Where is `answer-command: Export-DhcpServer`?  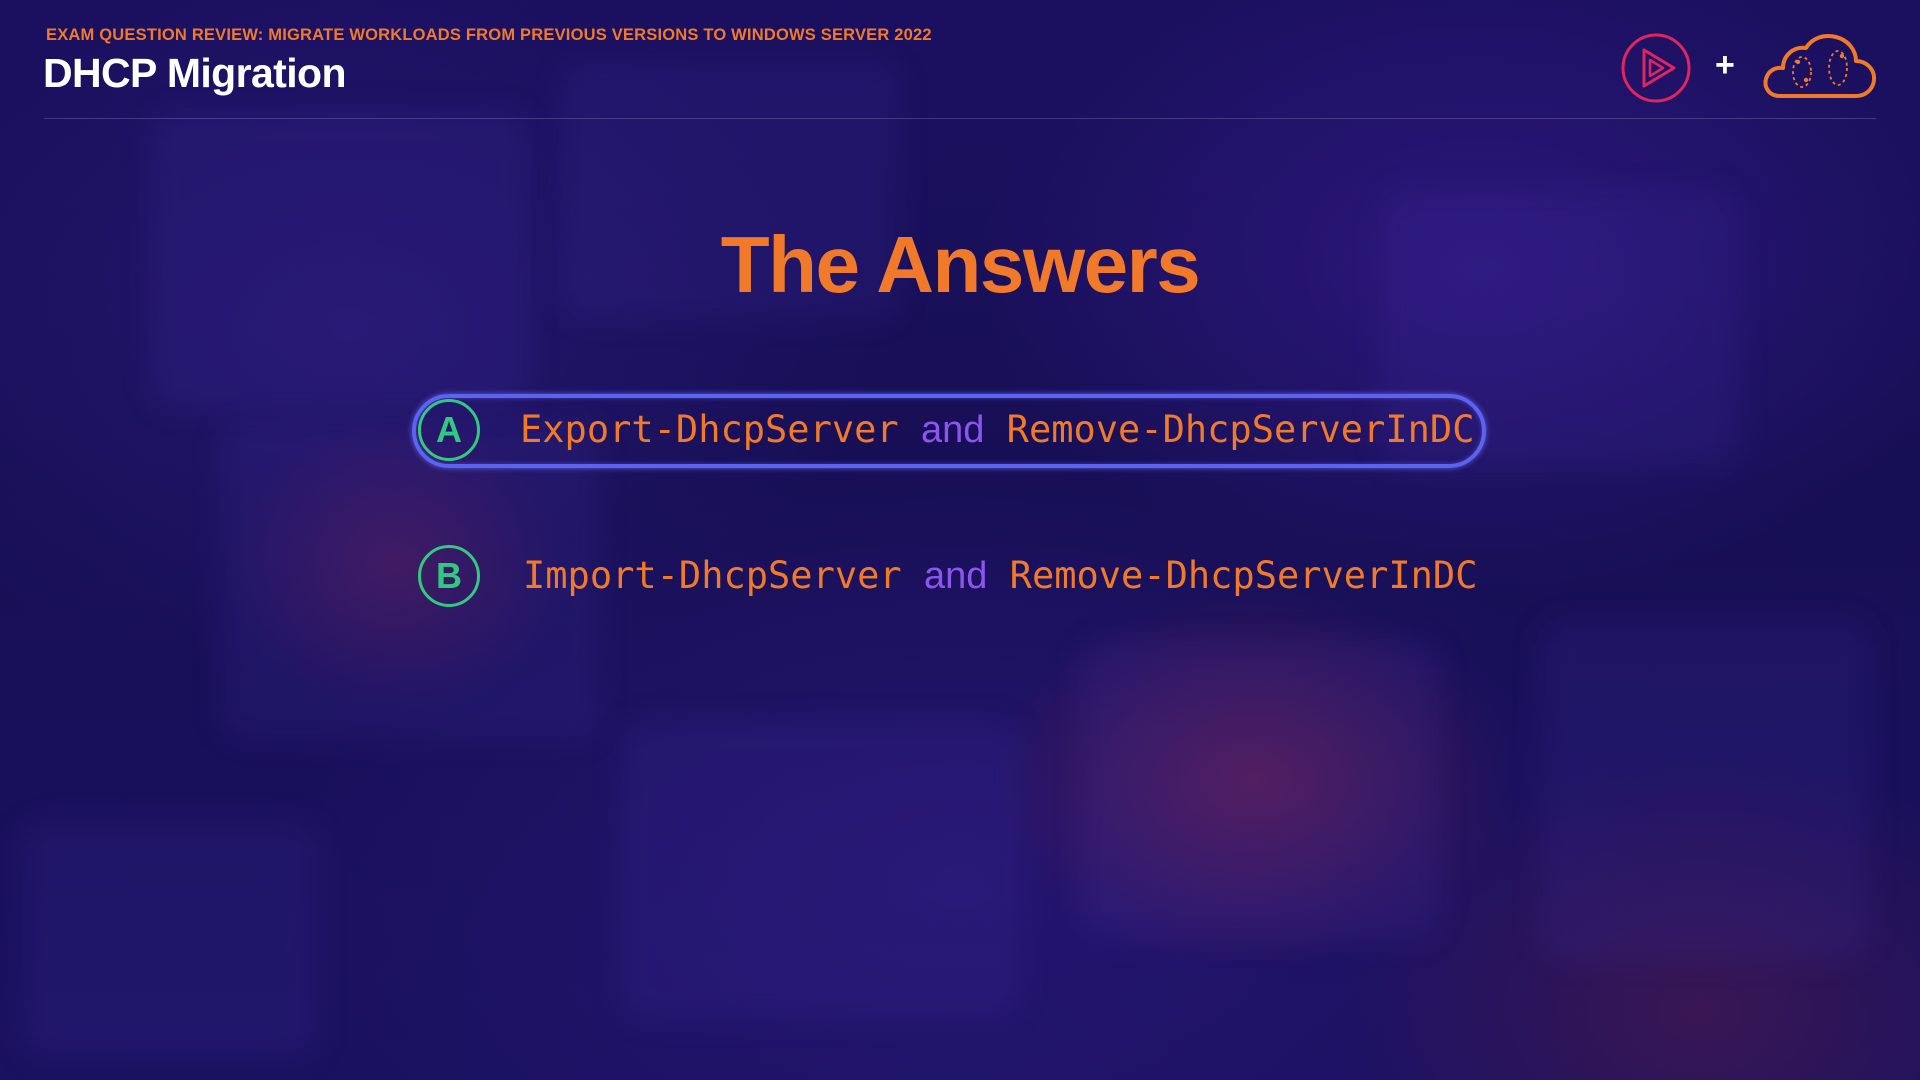
answer-command: Export-DhcpServer is located at coordinates (709, 429).